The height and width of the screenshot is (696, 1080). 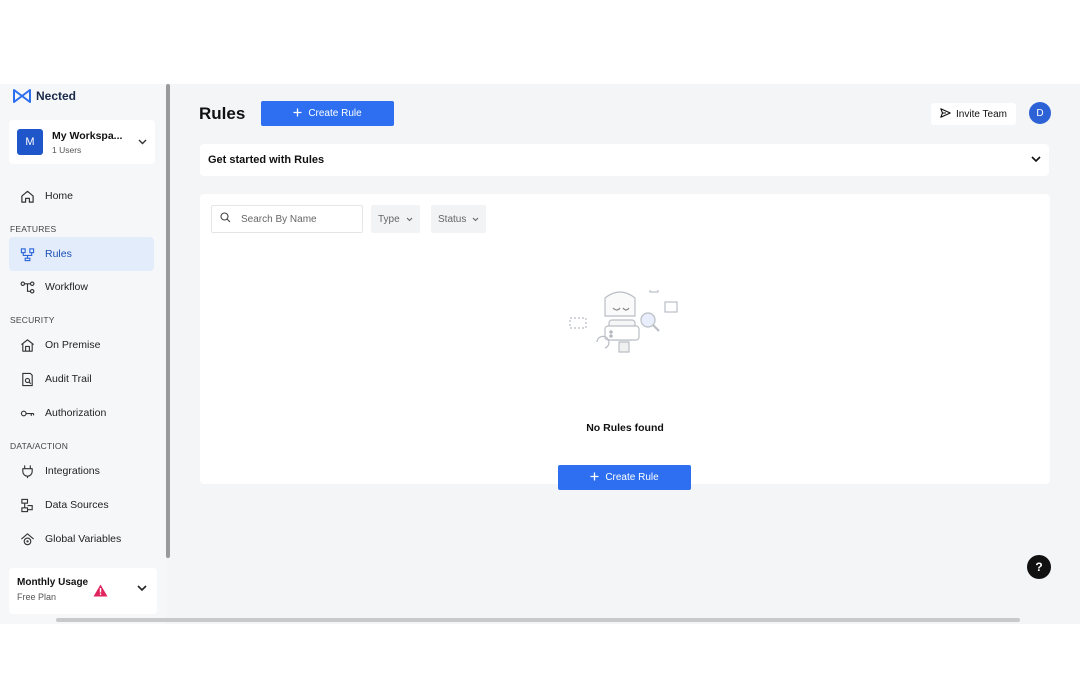 What do you see at coordinates (77, 505) in the screenshot?
I see `sidebar-item-label: Data Sources` at bounding box center [77, 505].